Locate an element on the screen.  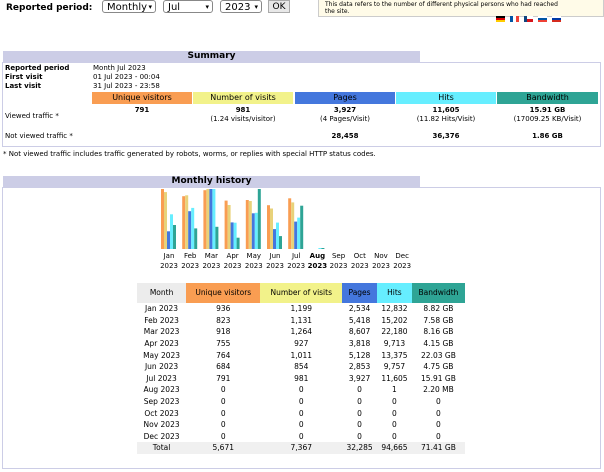
row-month-cell: Jul 2023 is located at coordinates (161, 378).